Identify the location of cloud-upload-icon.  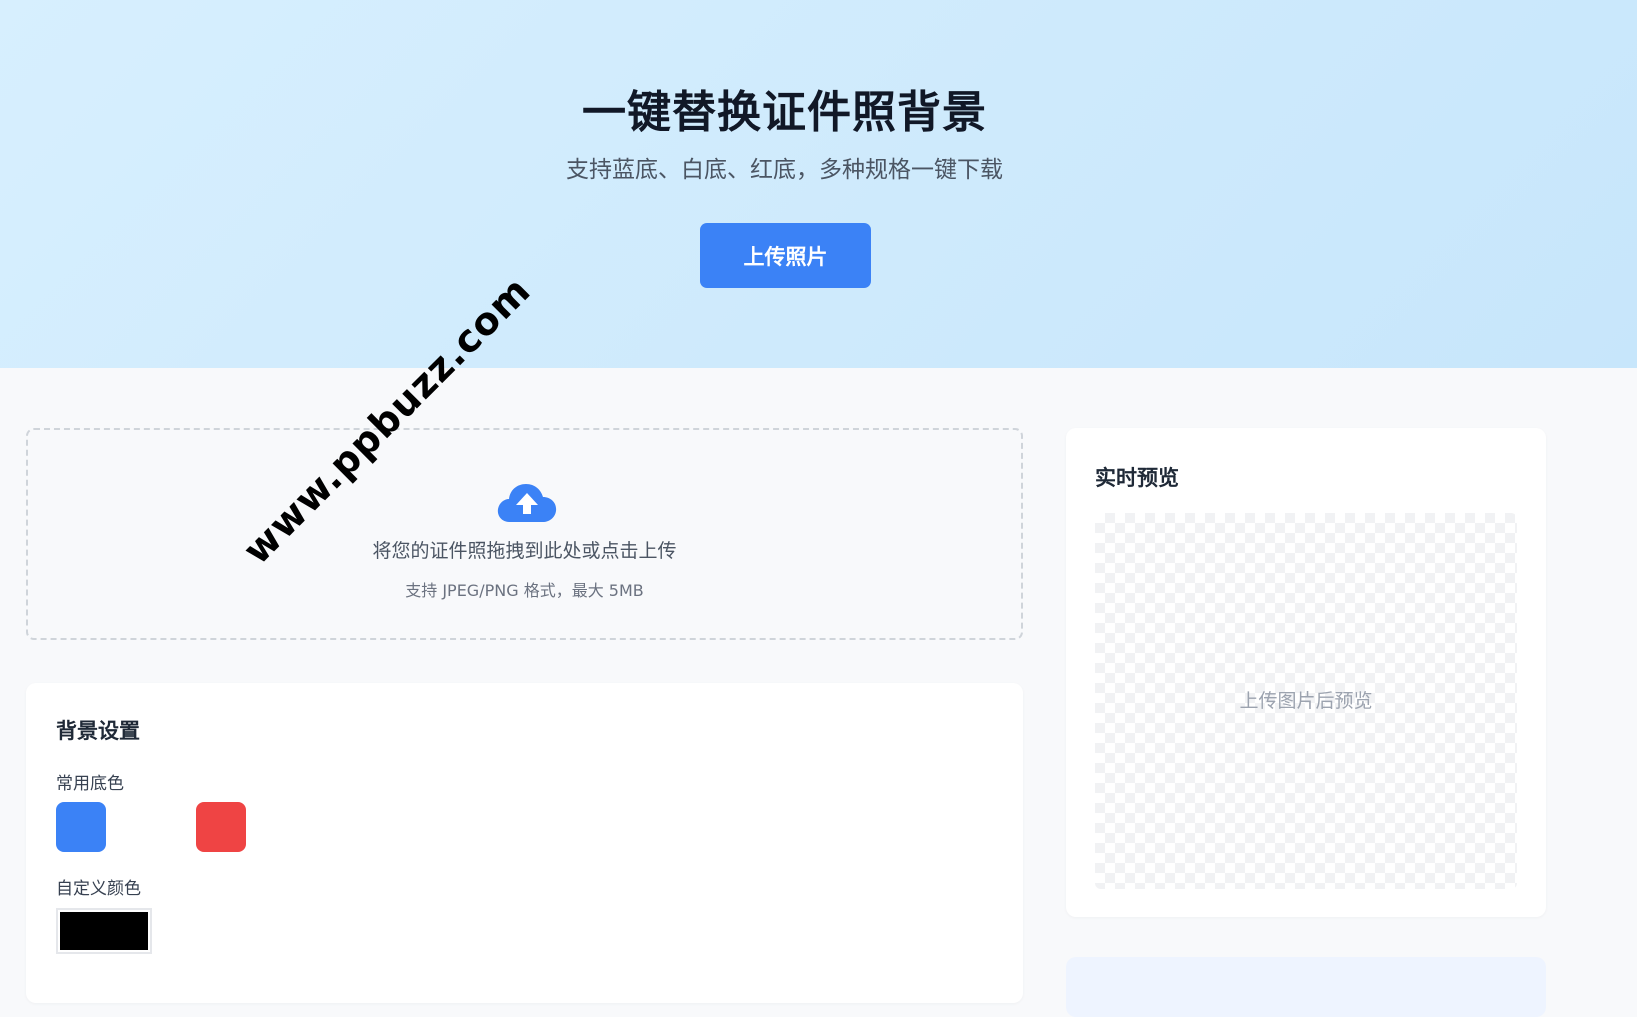
(527, 503).